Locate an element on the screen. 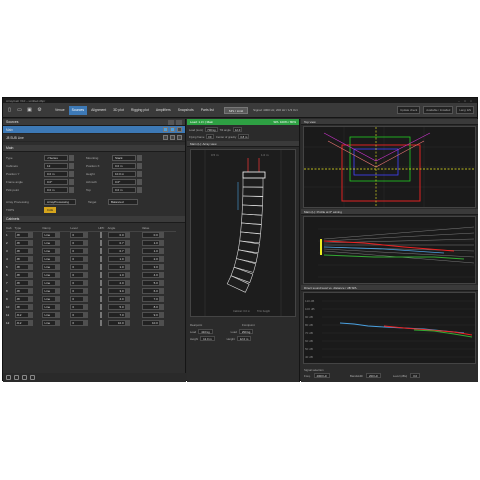 This screenshot has width=480, height=480. cell-input: 4.0 is located at coordinates (116, 299).